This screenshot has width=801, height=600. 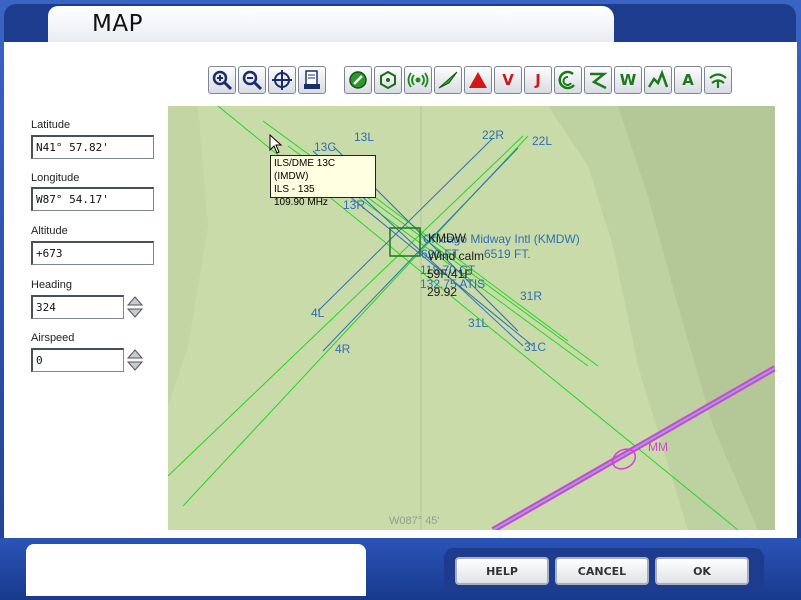 I want to click on print-icon, so click(x=312, y=79).